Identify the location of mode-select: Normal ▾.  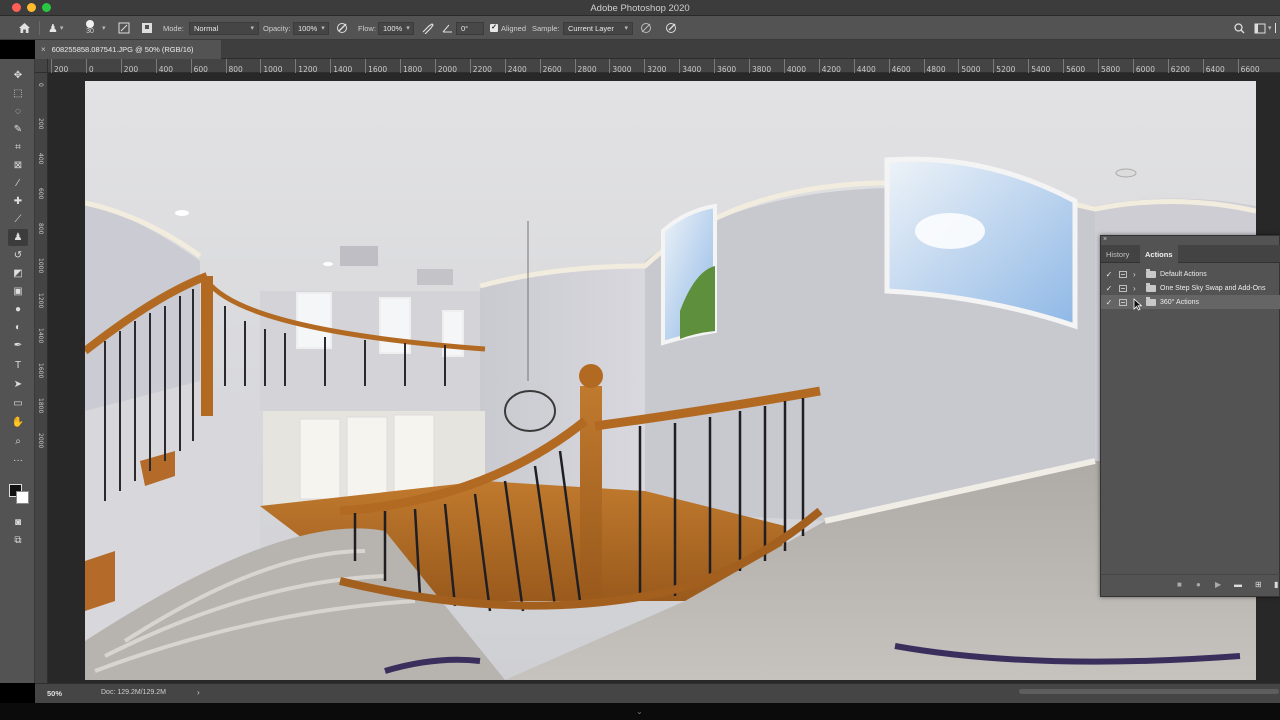
(224, 28).